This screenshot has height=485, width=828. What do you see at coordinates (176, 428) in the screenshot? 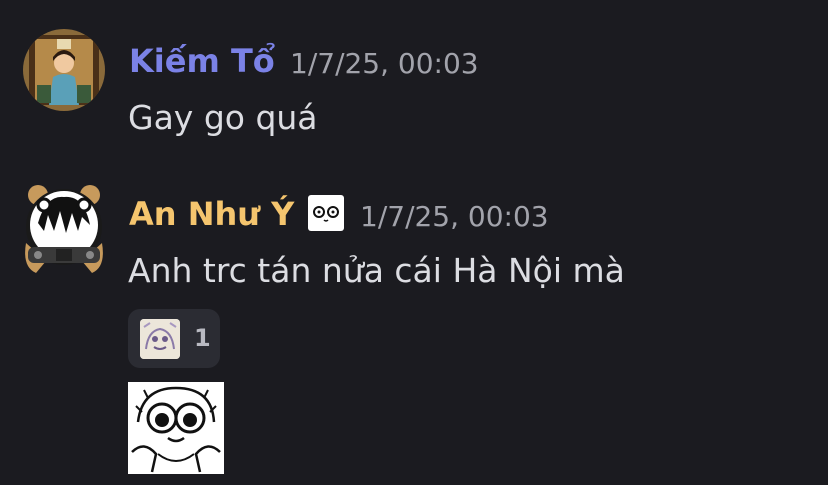
I see `sticker-image` at bounding box center [176, 428].